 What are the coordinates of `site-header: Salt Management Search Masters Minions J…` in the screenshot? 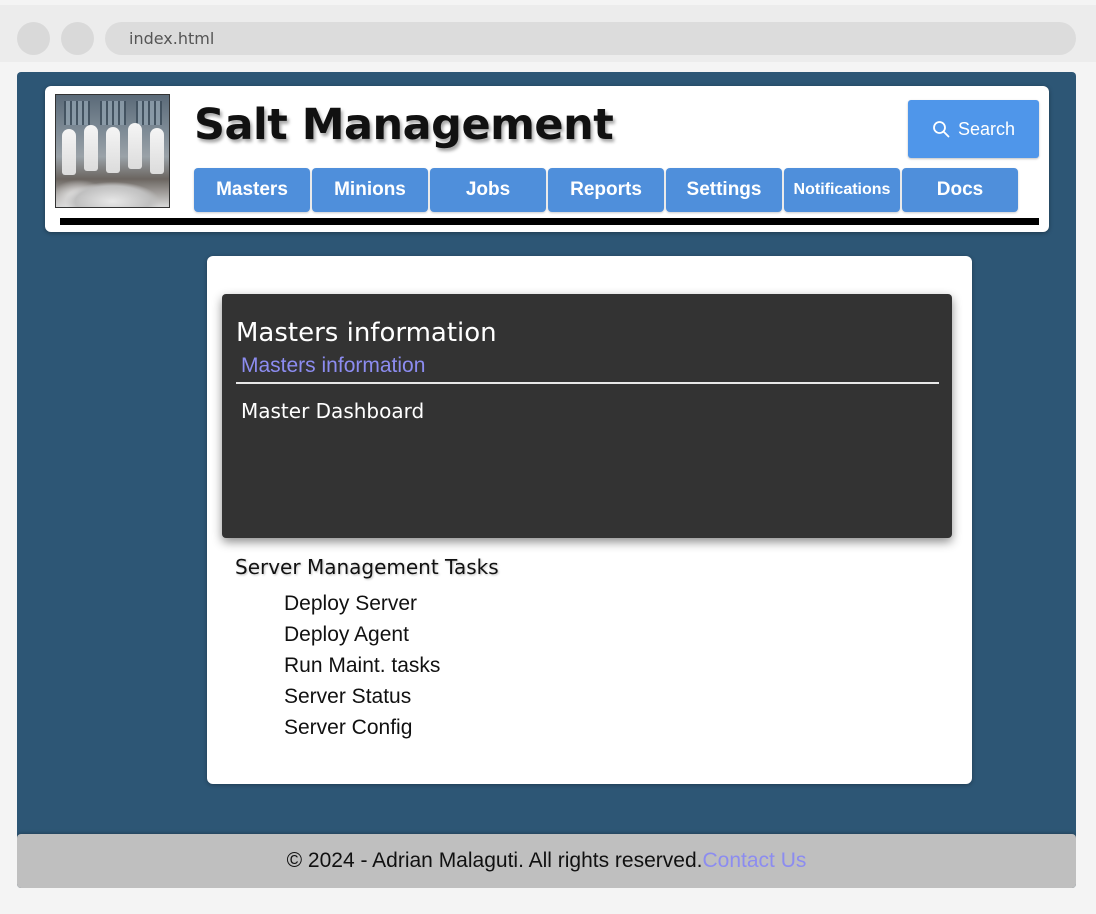 It's located at (547, 159).